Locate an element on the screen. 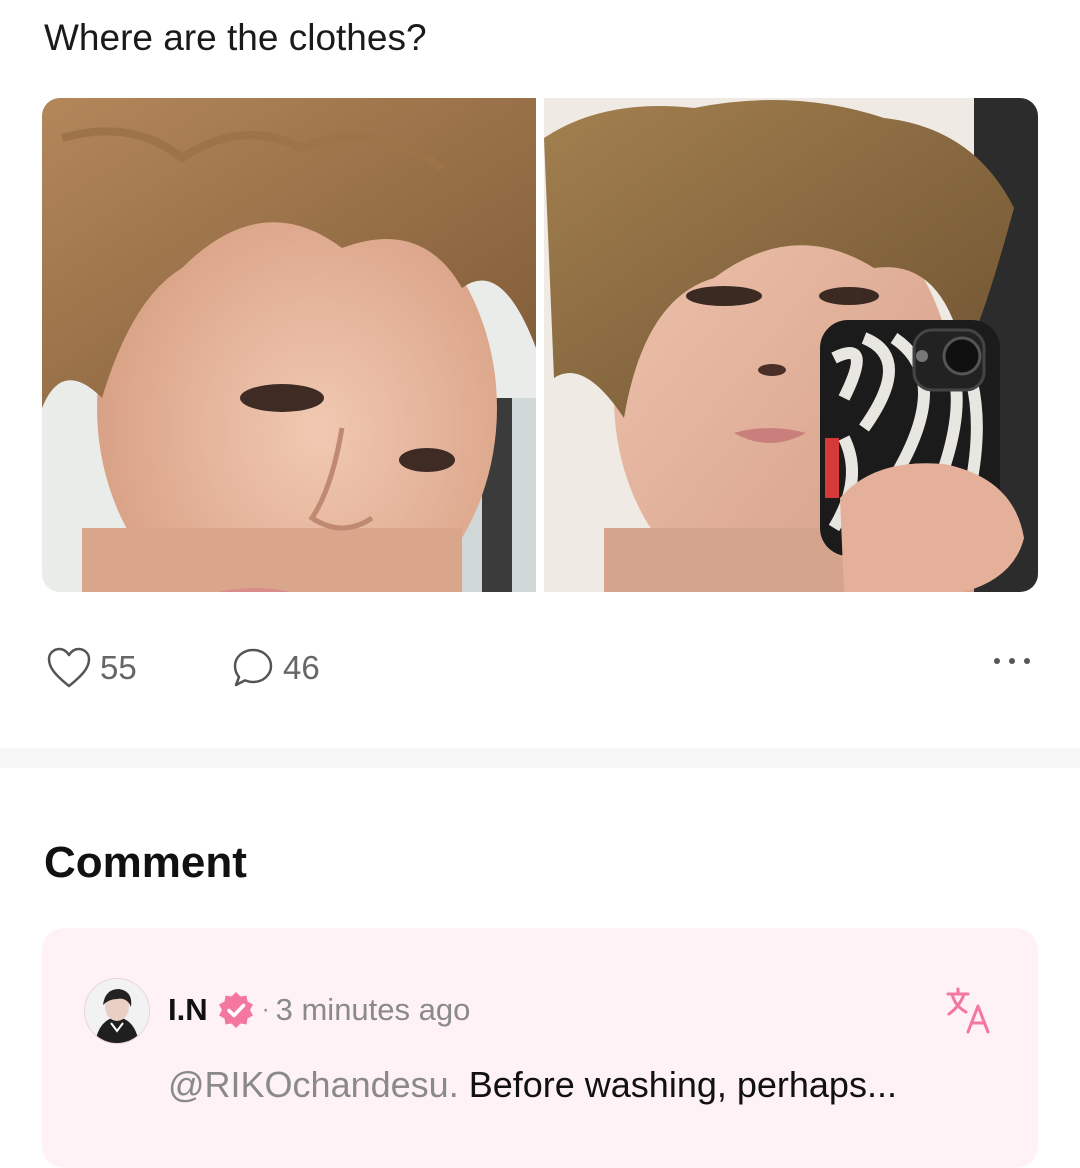 The width and height of the screenshot is (1080, 1168). section-divider is located at coordinates (540, 758).